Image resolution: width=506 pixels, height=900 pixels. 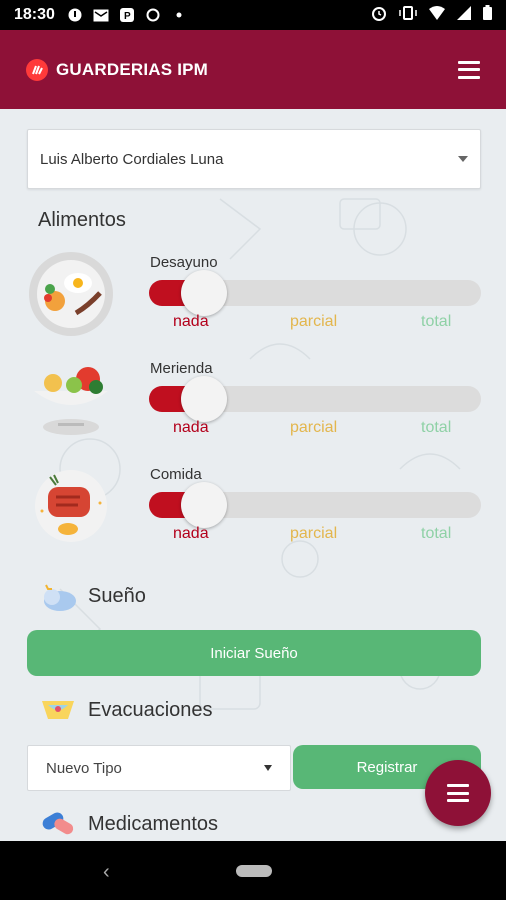 I want to click on p-icon: P, so click(x=127, y=15).